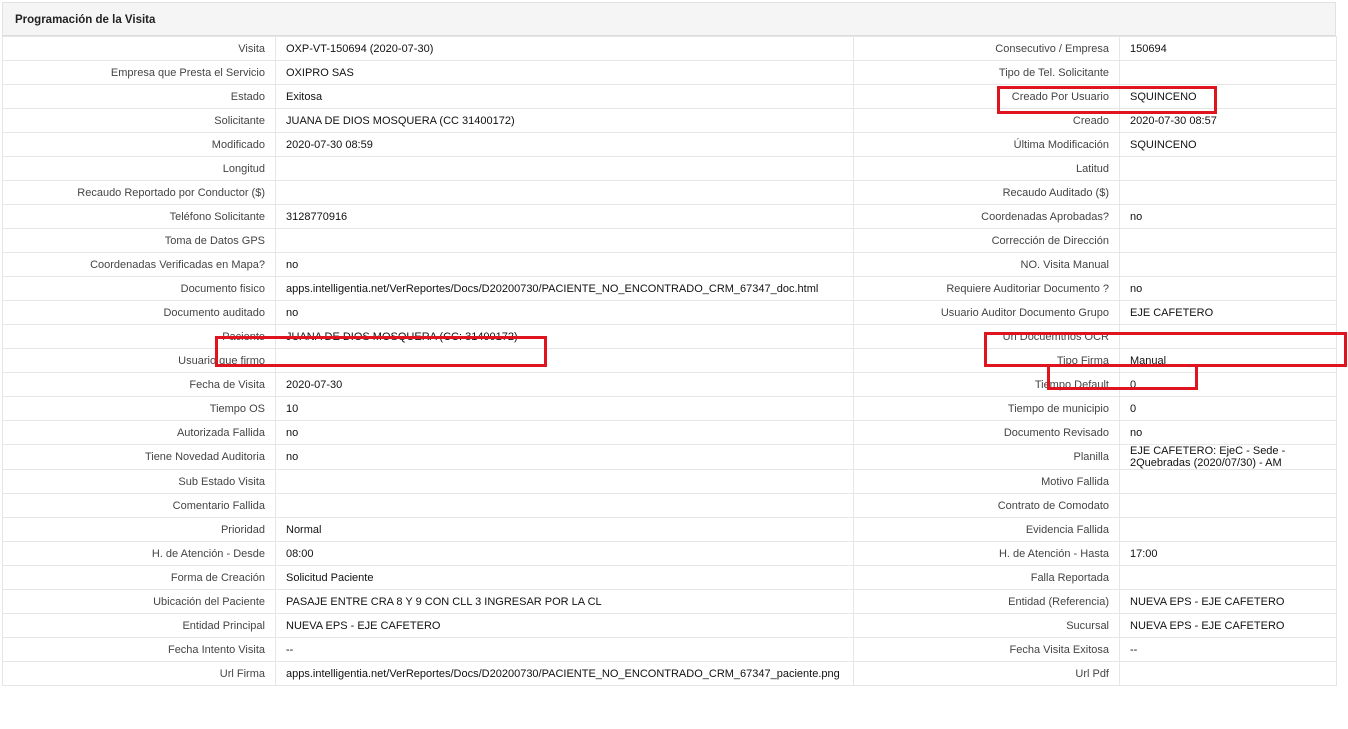  What do you see at coordinates (139, 240) in the screenshot?
I see `left-label: Toma de Datos GPS` at bounding box center [139, 240].